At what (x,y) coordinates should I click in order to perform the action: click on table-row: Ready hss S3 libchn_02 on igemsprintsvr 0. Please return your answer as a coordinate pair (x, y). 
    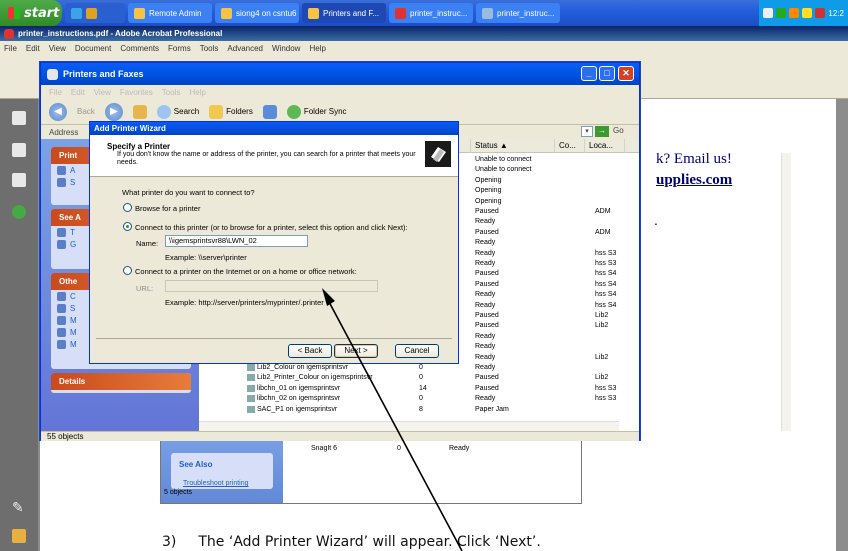
    Looking at the image, I should click on (419, 398).